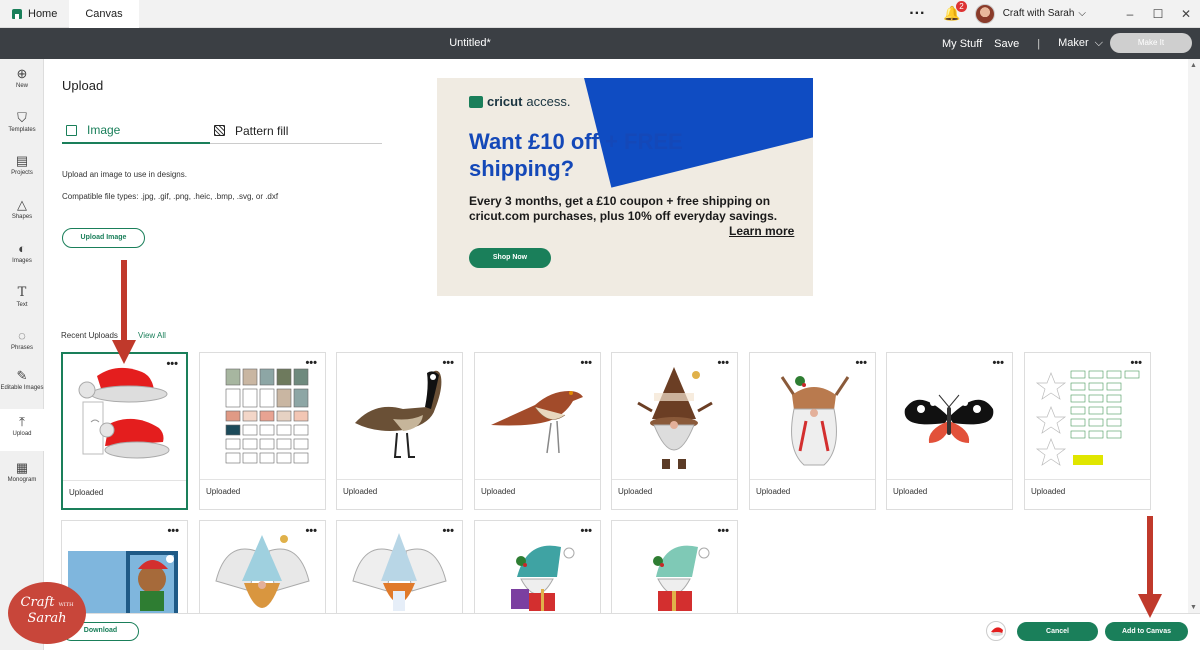 Image resolution: width=1200 pixels, height=650 pixels. Describe the element at coordinates (962, 44) in the screenshot. I see `my-stuff-link: My Stuff` at that location.